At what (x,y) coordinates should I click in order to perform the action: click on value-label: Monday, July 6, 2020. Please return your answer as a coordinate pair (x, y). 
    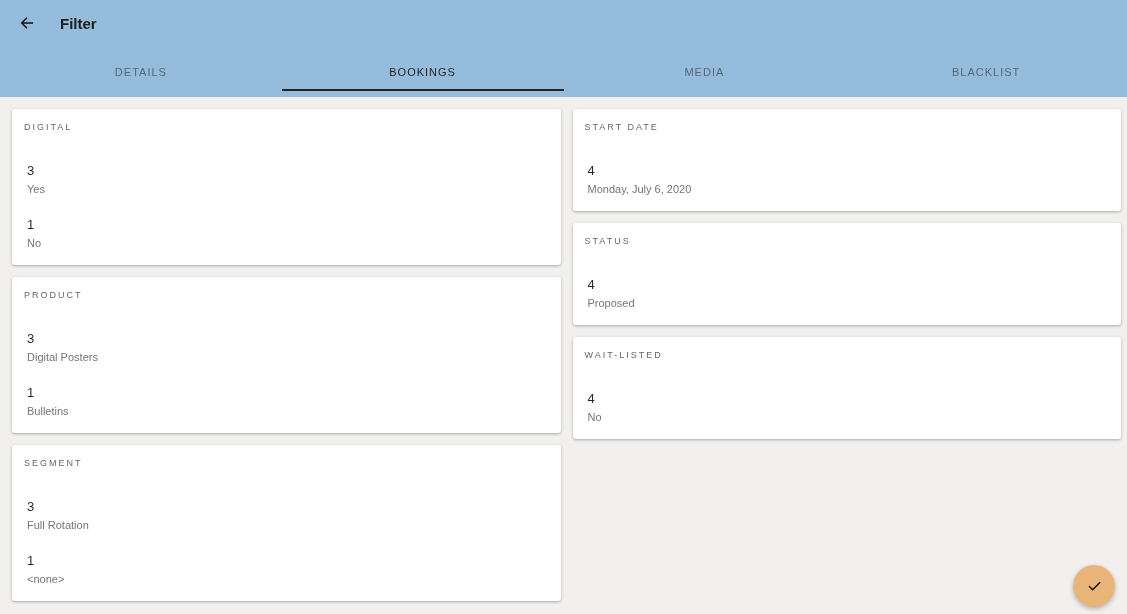
    Looking at the image, I should click on (639, 189).